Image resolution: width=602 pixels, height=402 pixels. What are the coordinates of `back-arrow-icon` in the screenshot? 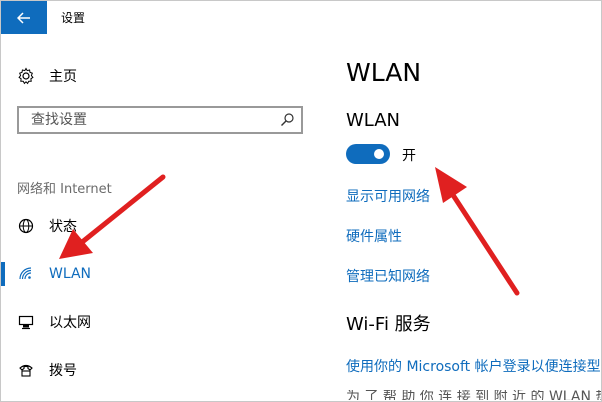 It's located at (23, 17).